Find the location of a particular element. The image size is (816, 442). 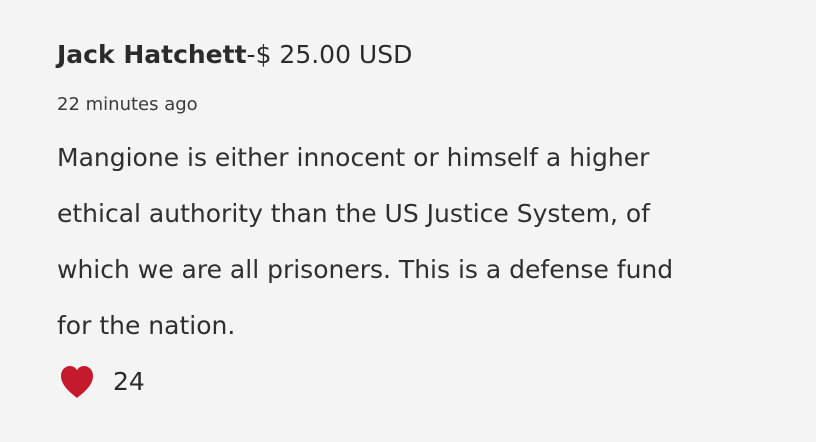

reactions: 24 is located at coordinates (101, 382).